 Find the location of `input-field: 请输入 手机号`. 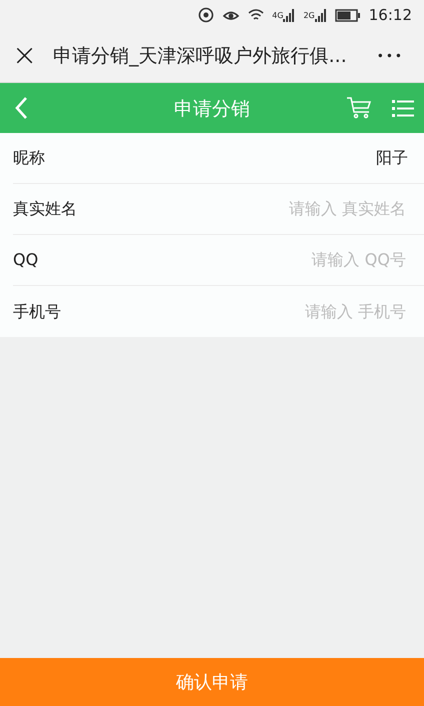

input-field: 请输入 手机号 is located at coordinates (308, 311).